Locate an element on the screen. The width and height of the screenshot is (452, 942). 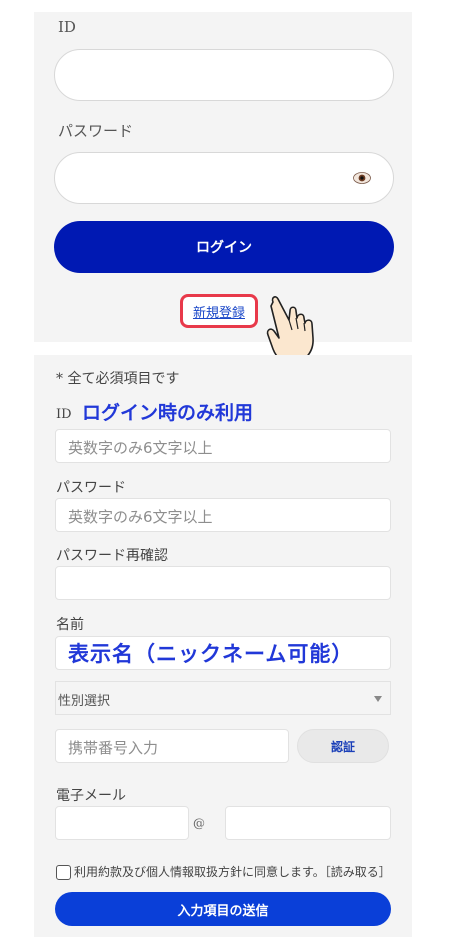
phone-placeholder: 携帯番号入力 is located at coordinates (113, 748).